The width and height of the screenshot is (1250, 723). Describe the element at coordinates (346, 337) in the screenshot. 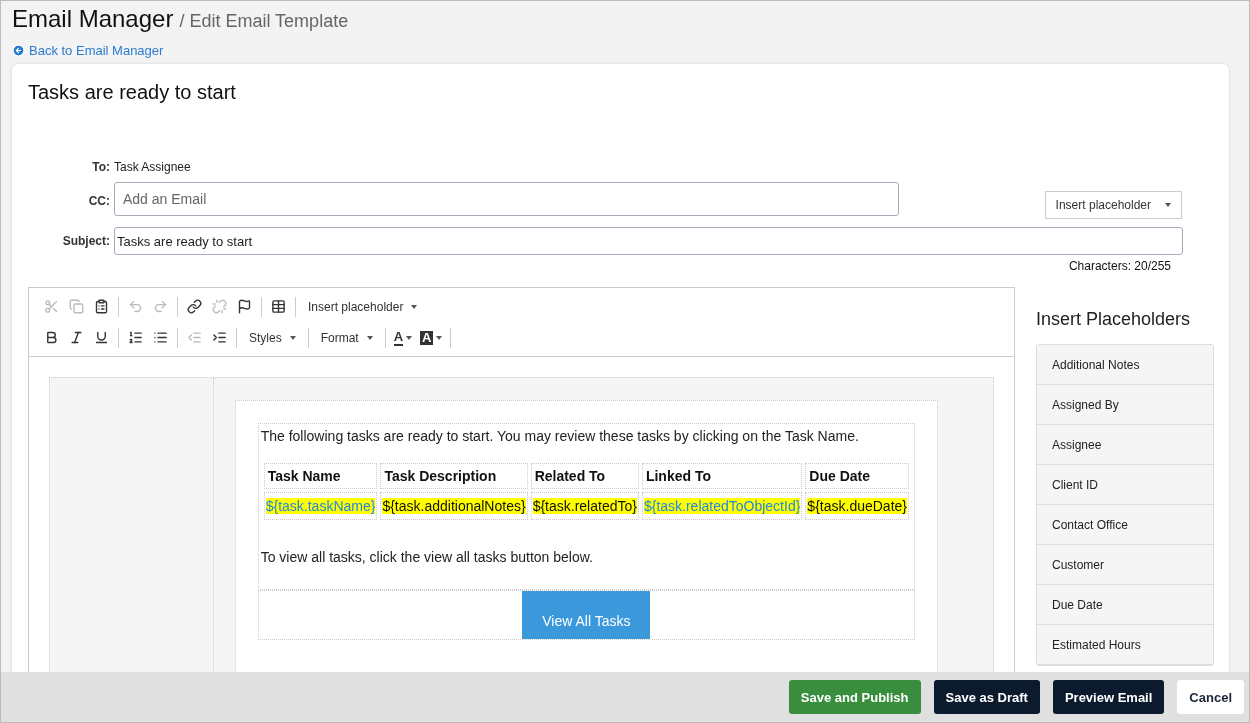

I see `toolbar-dropdown: Format` at that location.